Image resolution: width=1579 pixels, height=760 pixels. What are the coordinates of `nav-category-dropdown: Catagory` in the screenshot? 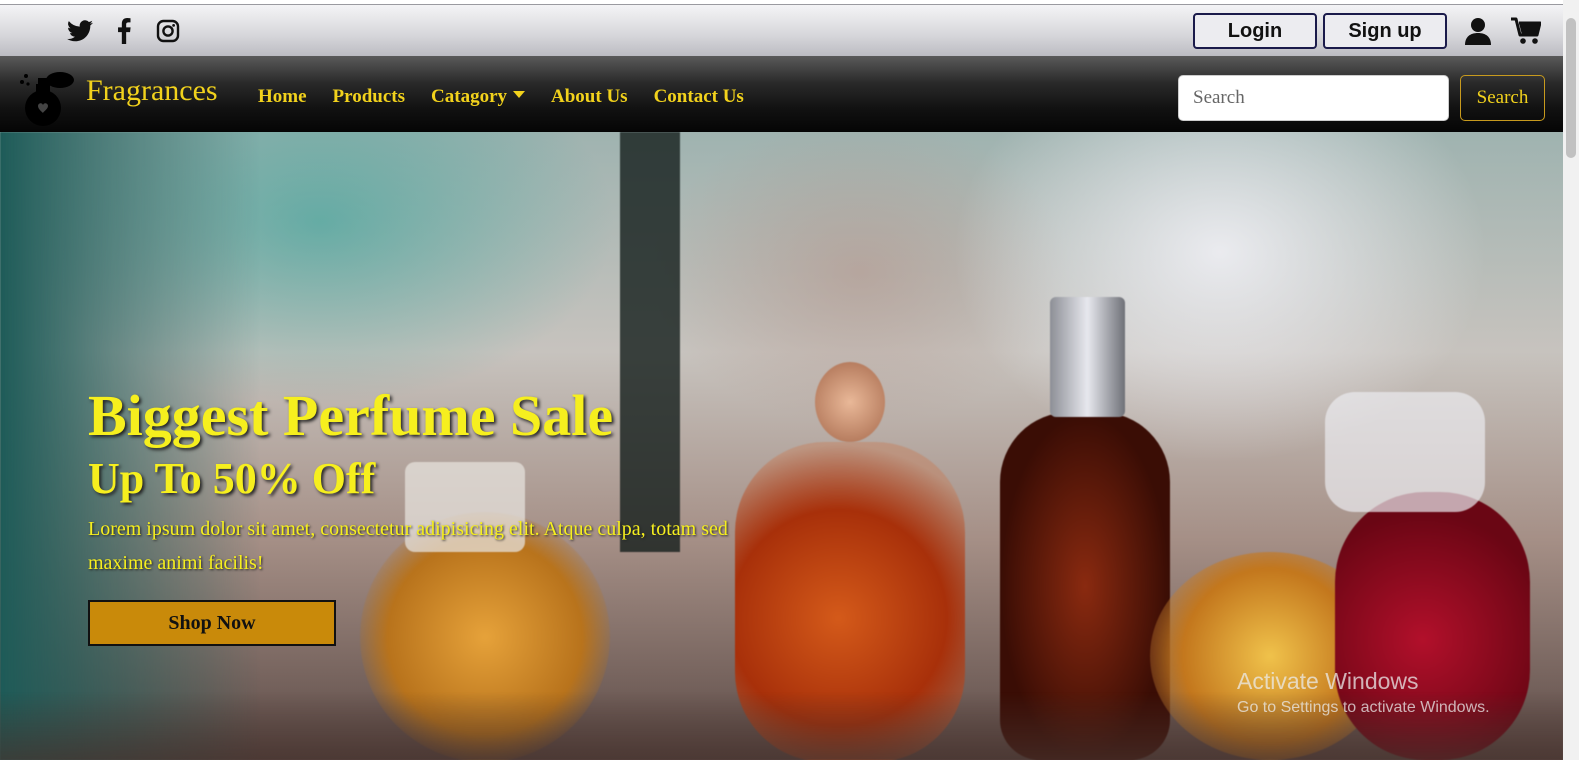 It's located at (478, 97).